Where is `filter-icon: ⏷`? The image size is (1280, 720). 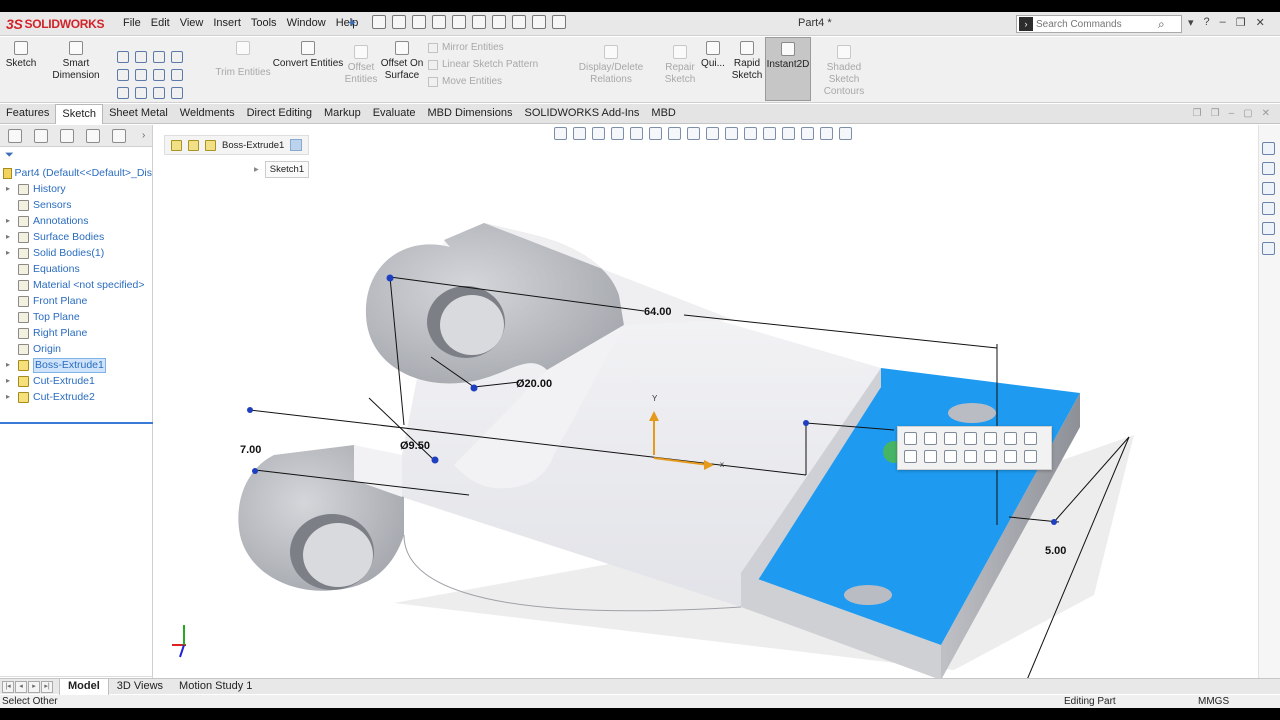
filter-icon: ⏷ is located at coordinates (76, 156).